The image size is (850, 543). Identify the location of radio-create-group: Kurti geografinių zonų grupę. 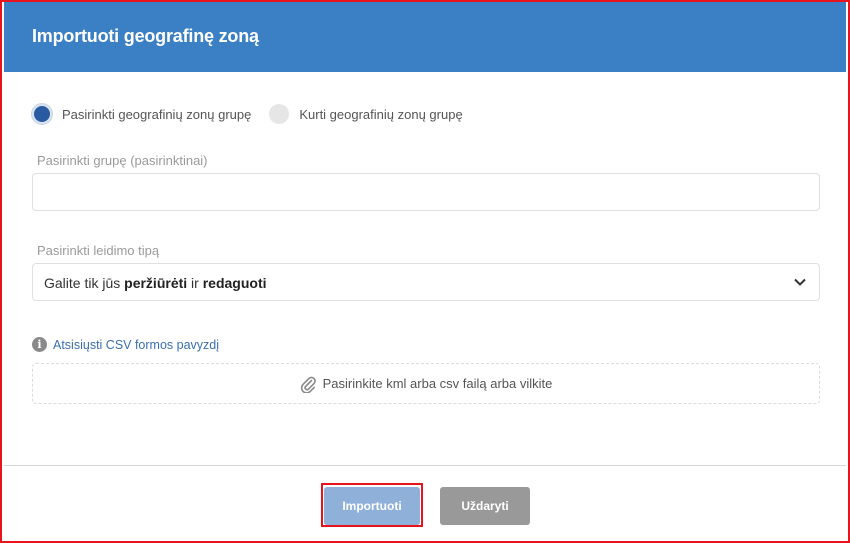
(366, 114).